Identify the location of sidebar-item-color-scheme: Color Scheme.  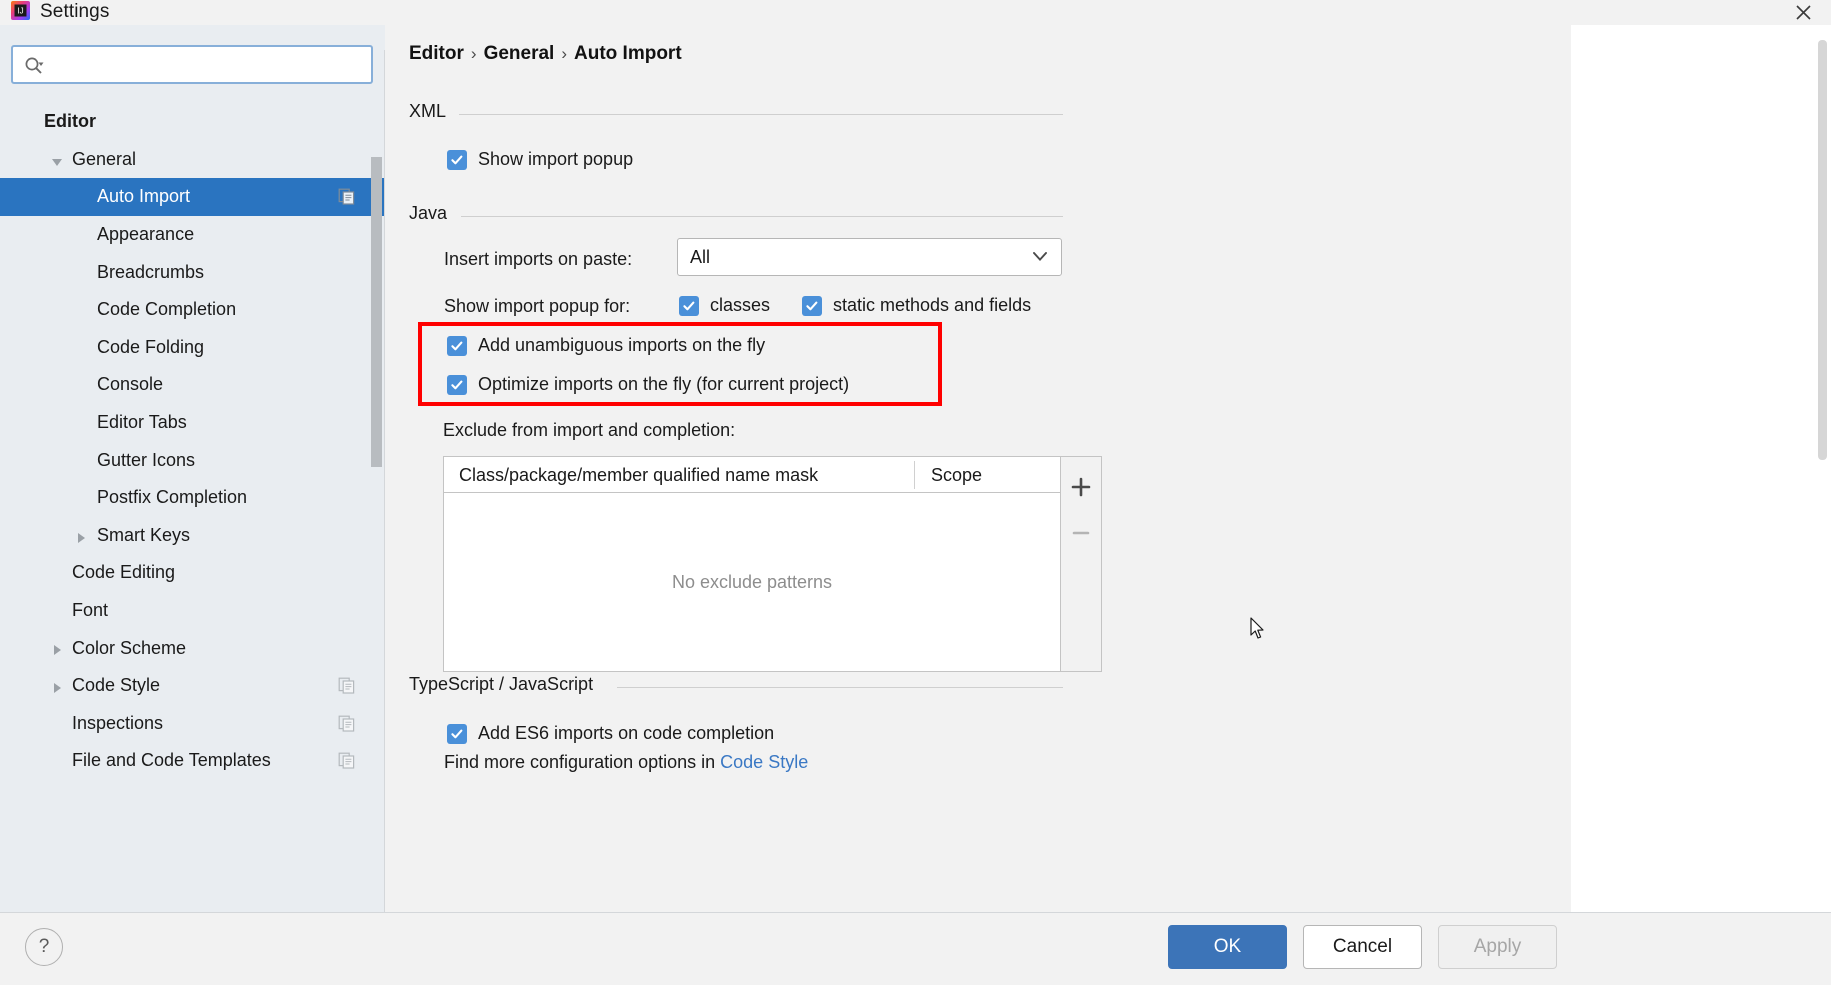
(192, 648).